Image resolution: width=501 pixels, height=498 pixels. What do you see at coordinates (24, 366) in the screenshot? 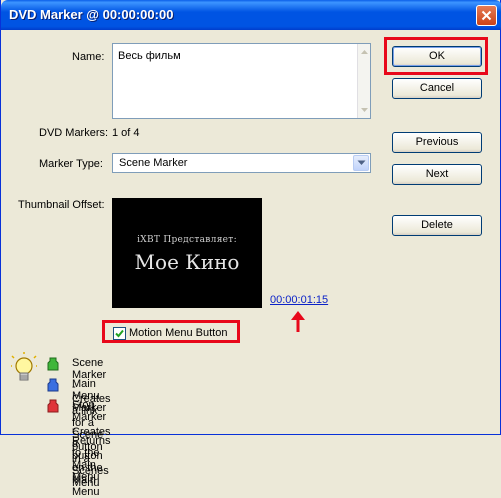
I see `lightbulb-icon` at bounding box center [24, 366].